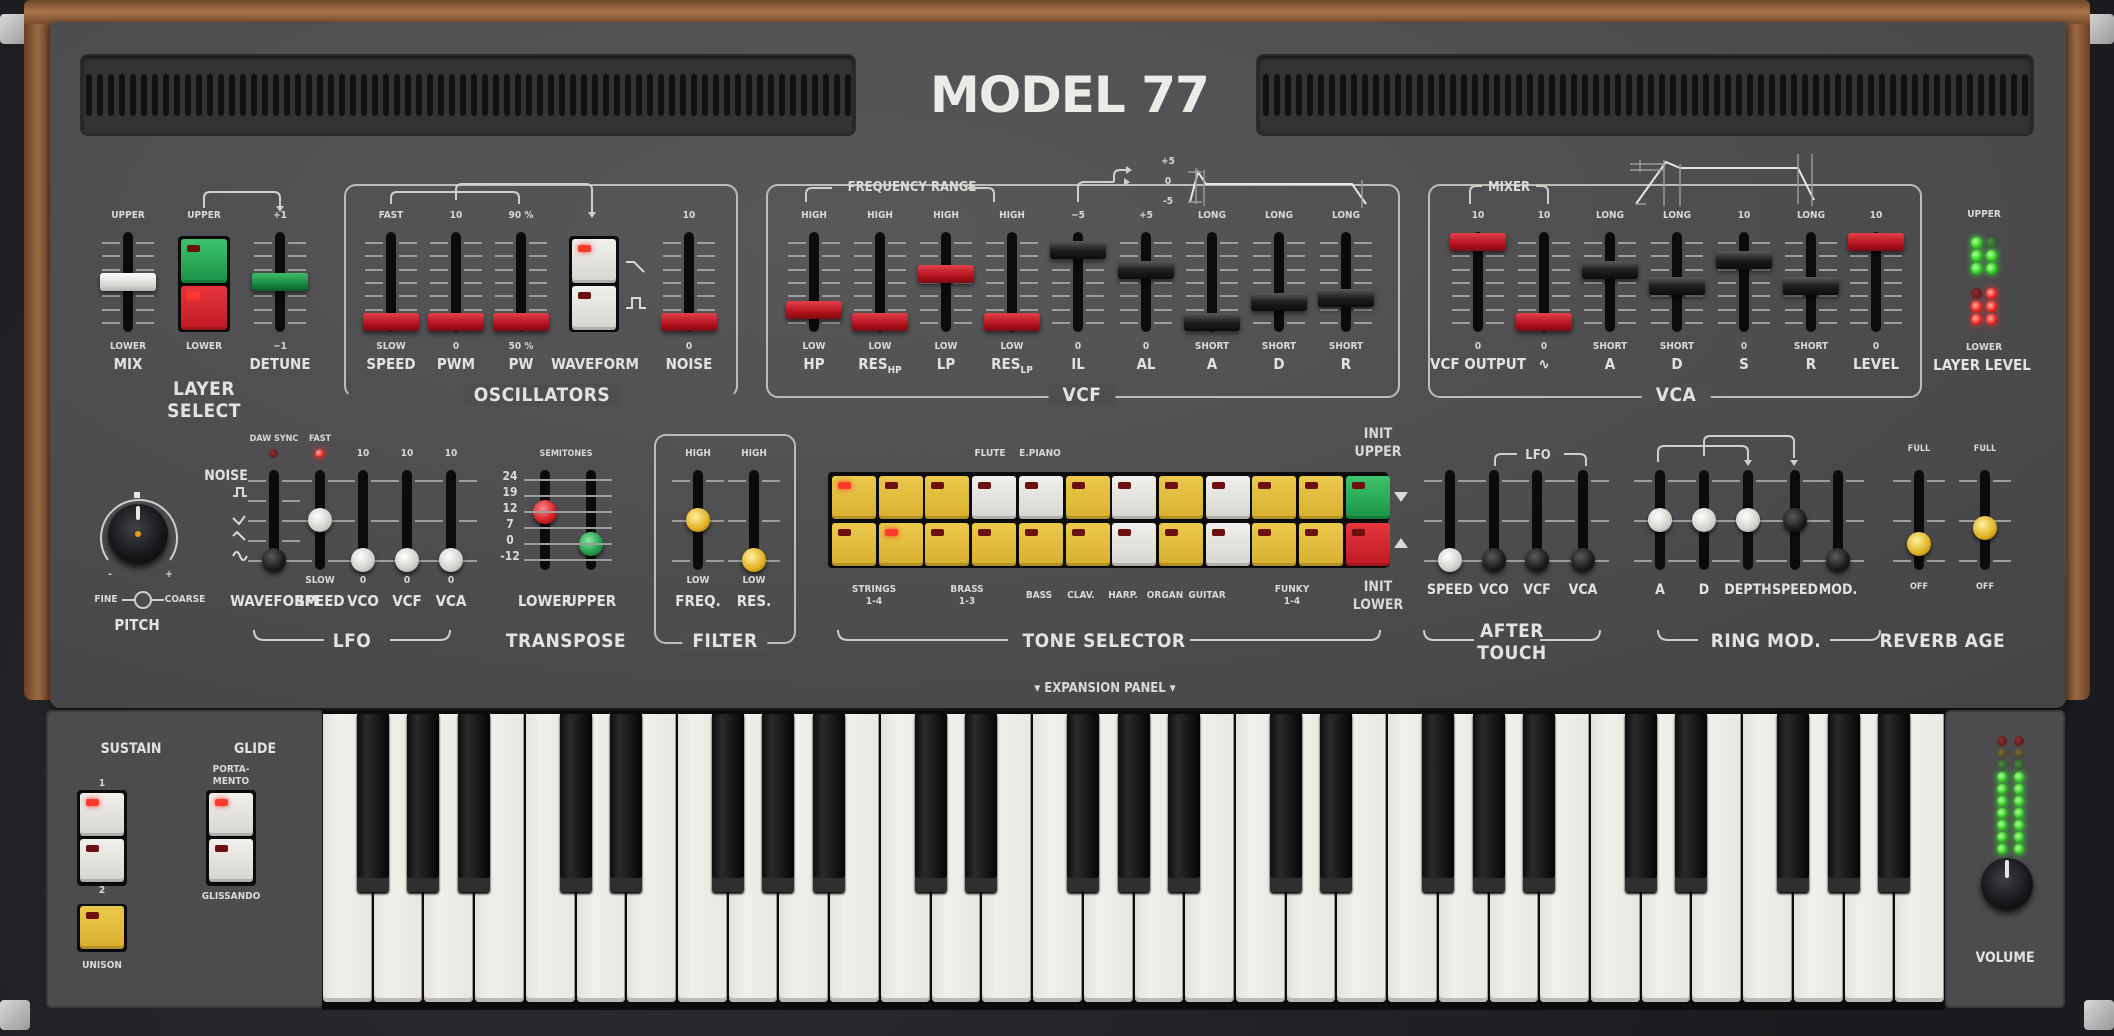  I want to click on sustain-1-button, so click(102, 814).